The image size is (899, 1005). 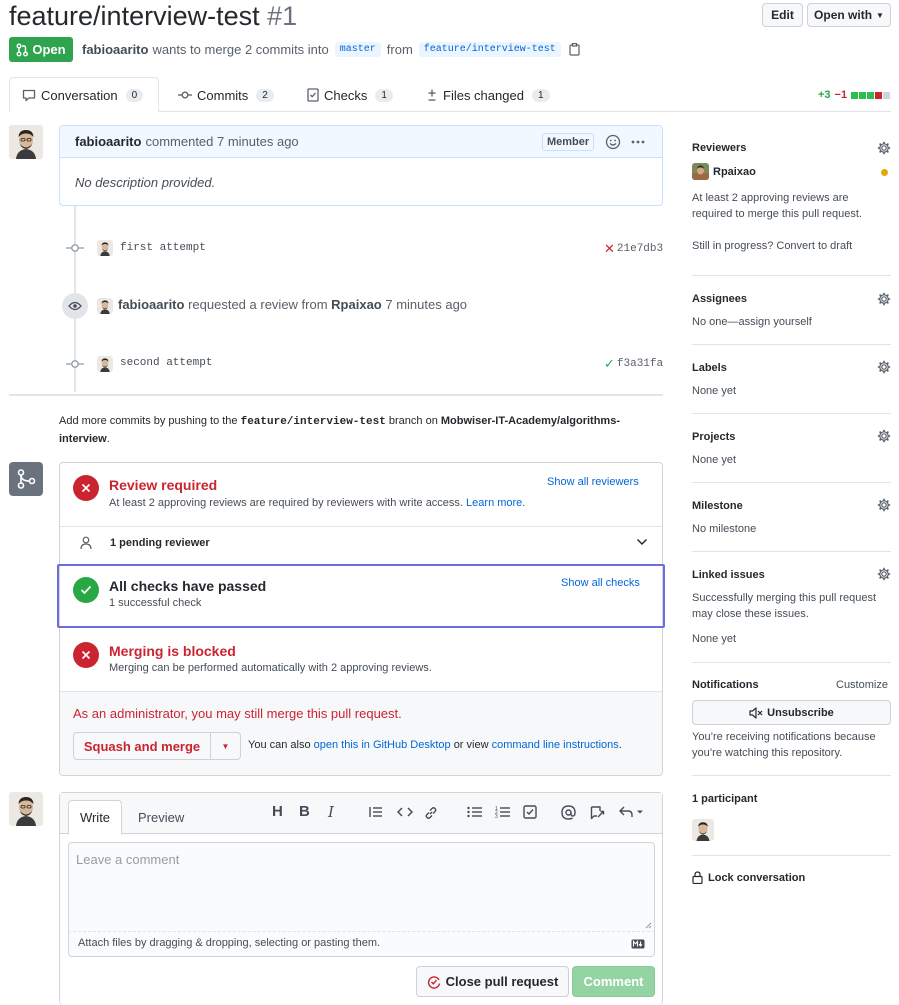 I want to click on lock-conversation-link: Lock conversation, so click(x=748, y=877).